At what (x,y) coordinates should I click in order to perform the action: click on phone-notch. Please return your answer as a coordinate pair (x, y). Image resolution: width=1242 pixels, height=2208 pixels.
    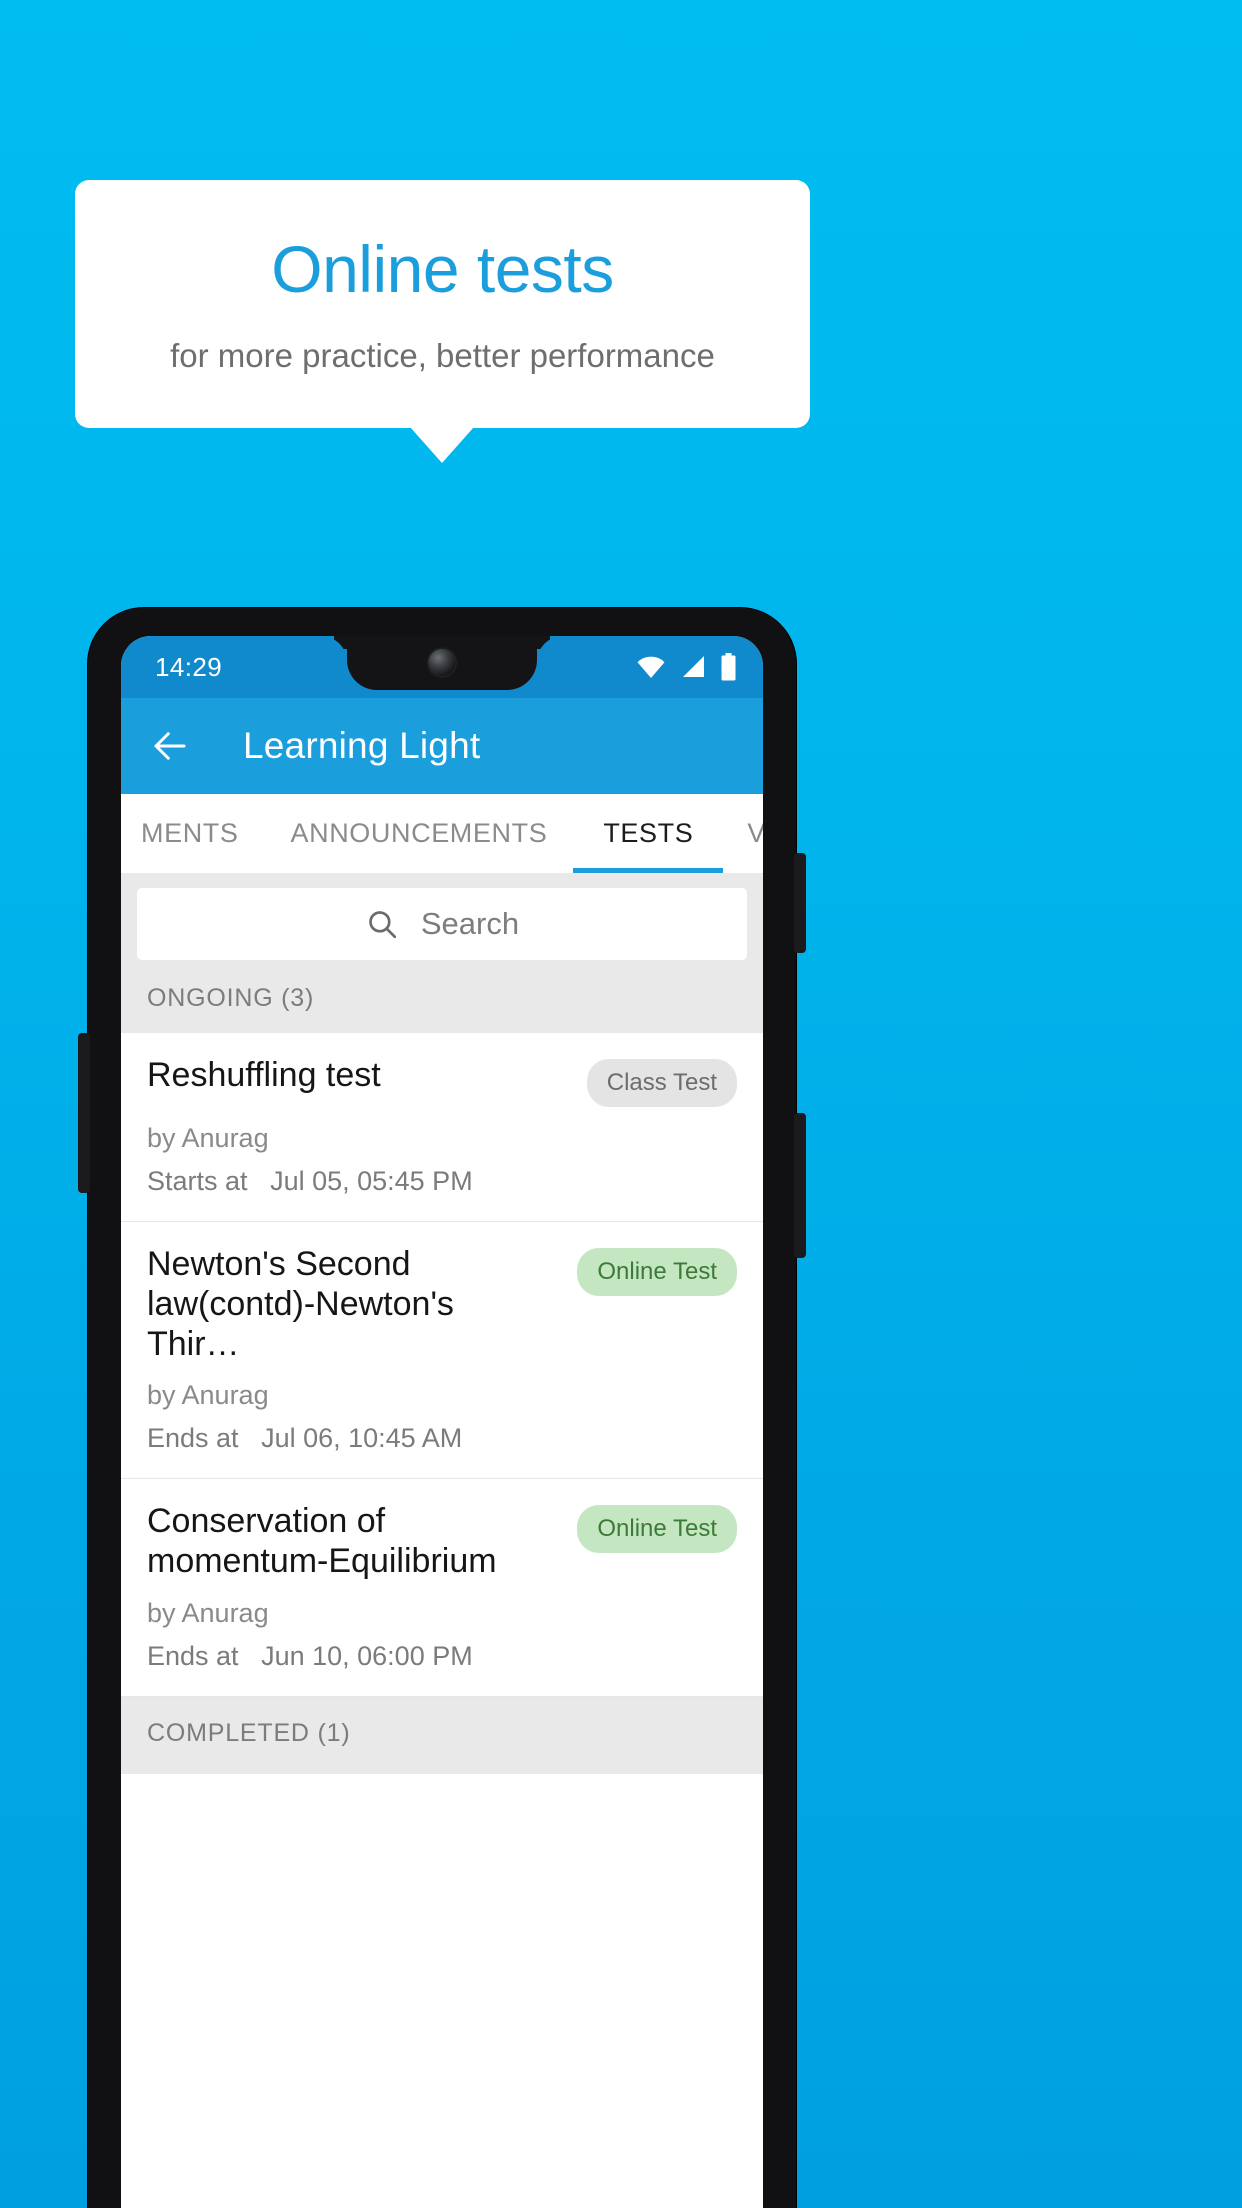
    Looking at the image, I should click on (442, 663).